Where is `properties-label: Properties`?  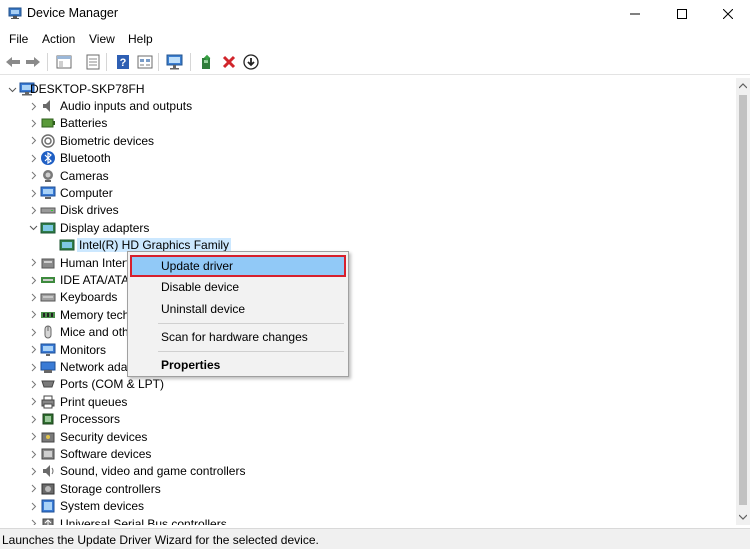
properties-label: Properties is located at coordinates (191, 365).